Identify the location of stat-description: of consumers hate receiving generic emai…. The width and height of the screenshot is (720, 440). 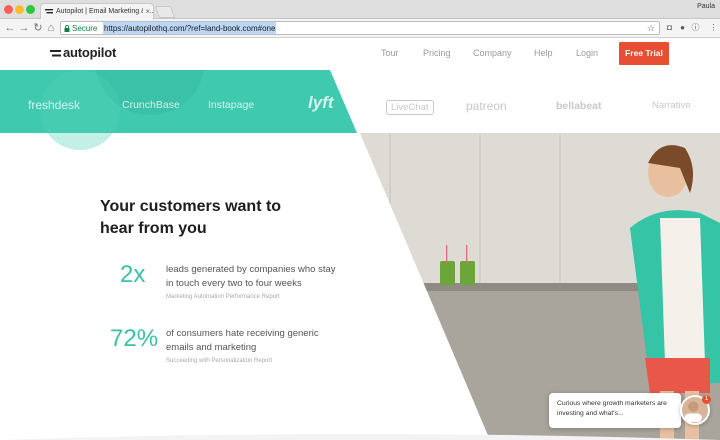
(242, 340).